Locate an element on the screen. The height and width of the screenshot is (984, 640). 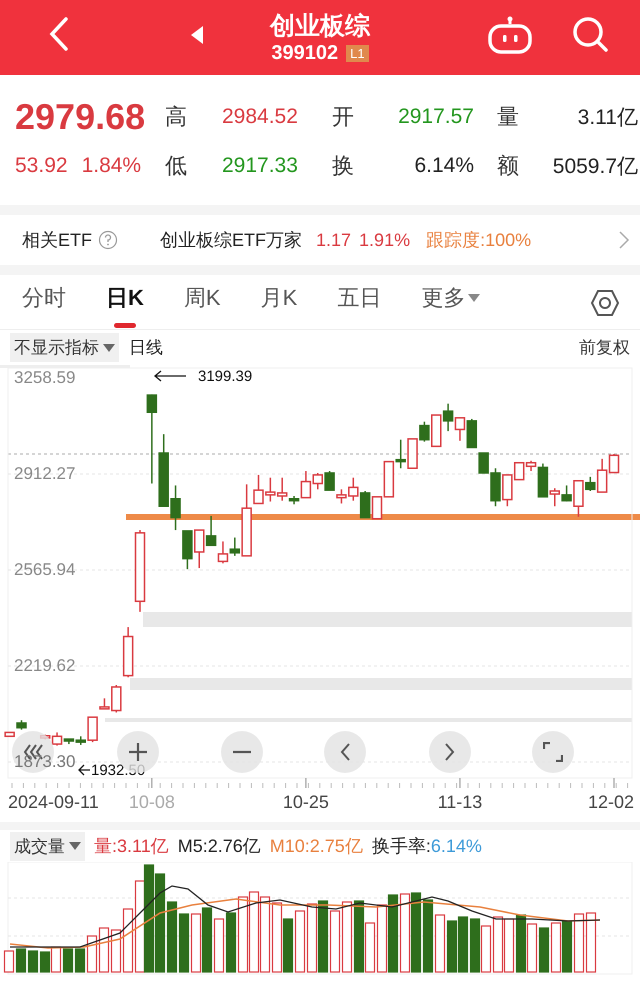
high-price-label: 3199.39 is located at coordinates (225, 376).